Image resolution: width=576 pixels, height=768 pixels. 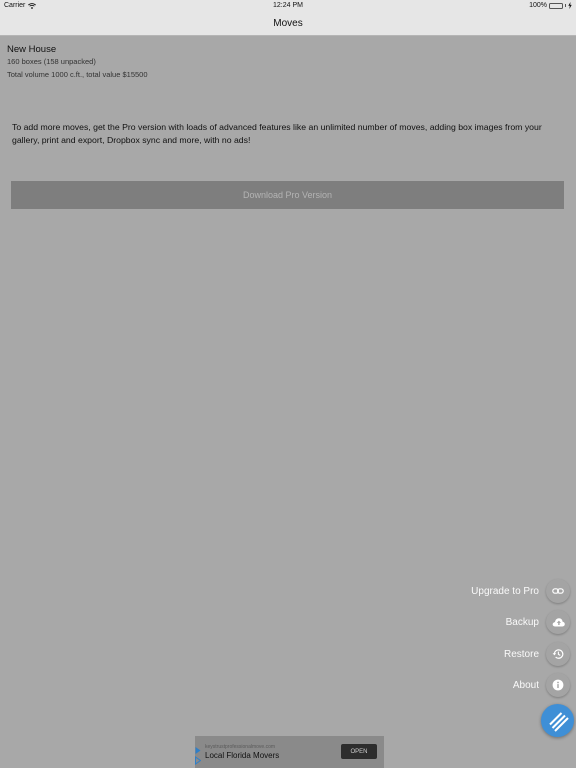 I want to click on fab-menu-button, so click(x=557, y=720).